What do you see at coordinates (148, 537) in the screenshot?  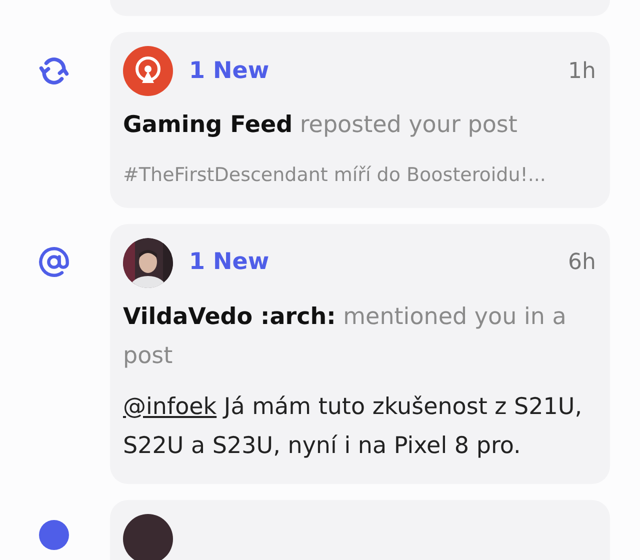 I see `avatar-icon` at bounding box center [148, 537].